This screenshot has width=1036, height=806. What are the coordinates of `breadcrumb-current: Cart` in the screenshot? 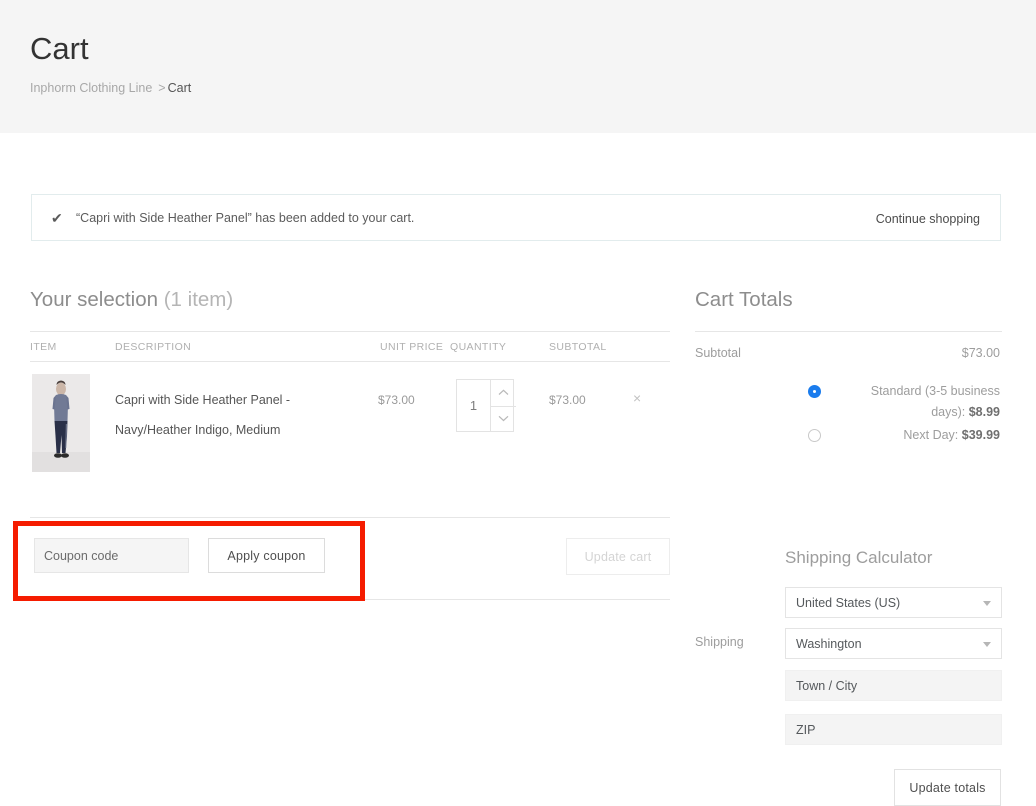 It's located at (179, 88).